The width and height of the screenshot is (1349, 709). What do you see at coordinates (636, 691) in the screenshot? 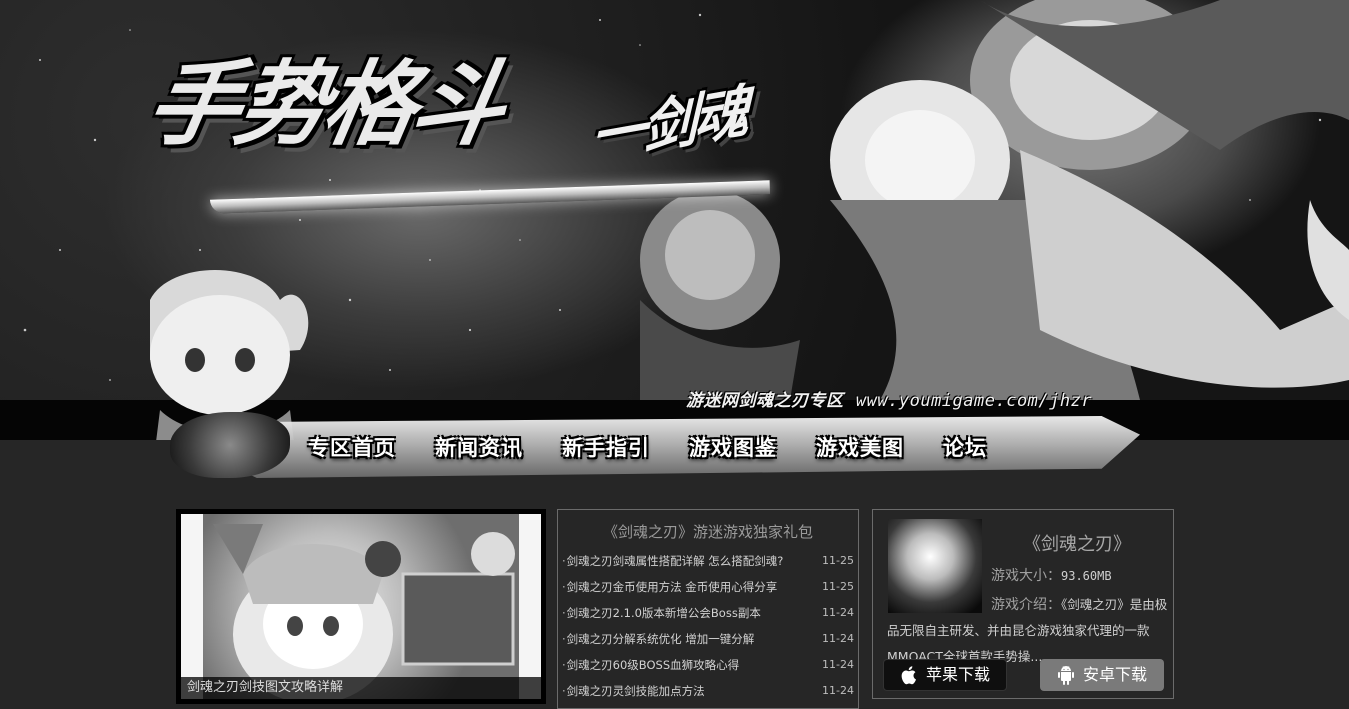
I see `news-item-title: 剑魂之刃灵剑技能加点方法` at bounding box center [636, 691].